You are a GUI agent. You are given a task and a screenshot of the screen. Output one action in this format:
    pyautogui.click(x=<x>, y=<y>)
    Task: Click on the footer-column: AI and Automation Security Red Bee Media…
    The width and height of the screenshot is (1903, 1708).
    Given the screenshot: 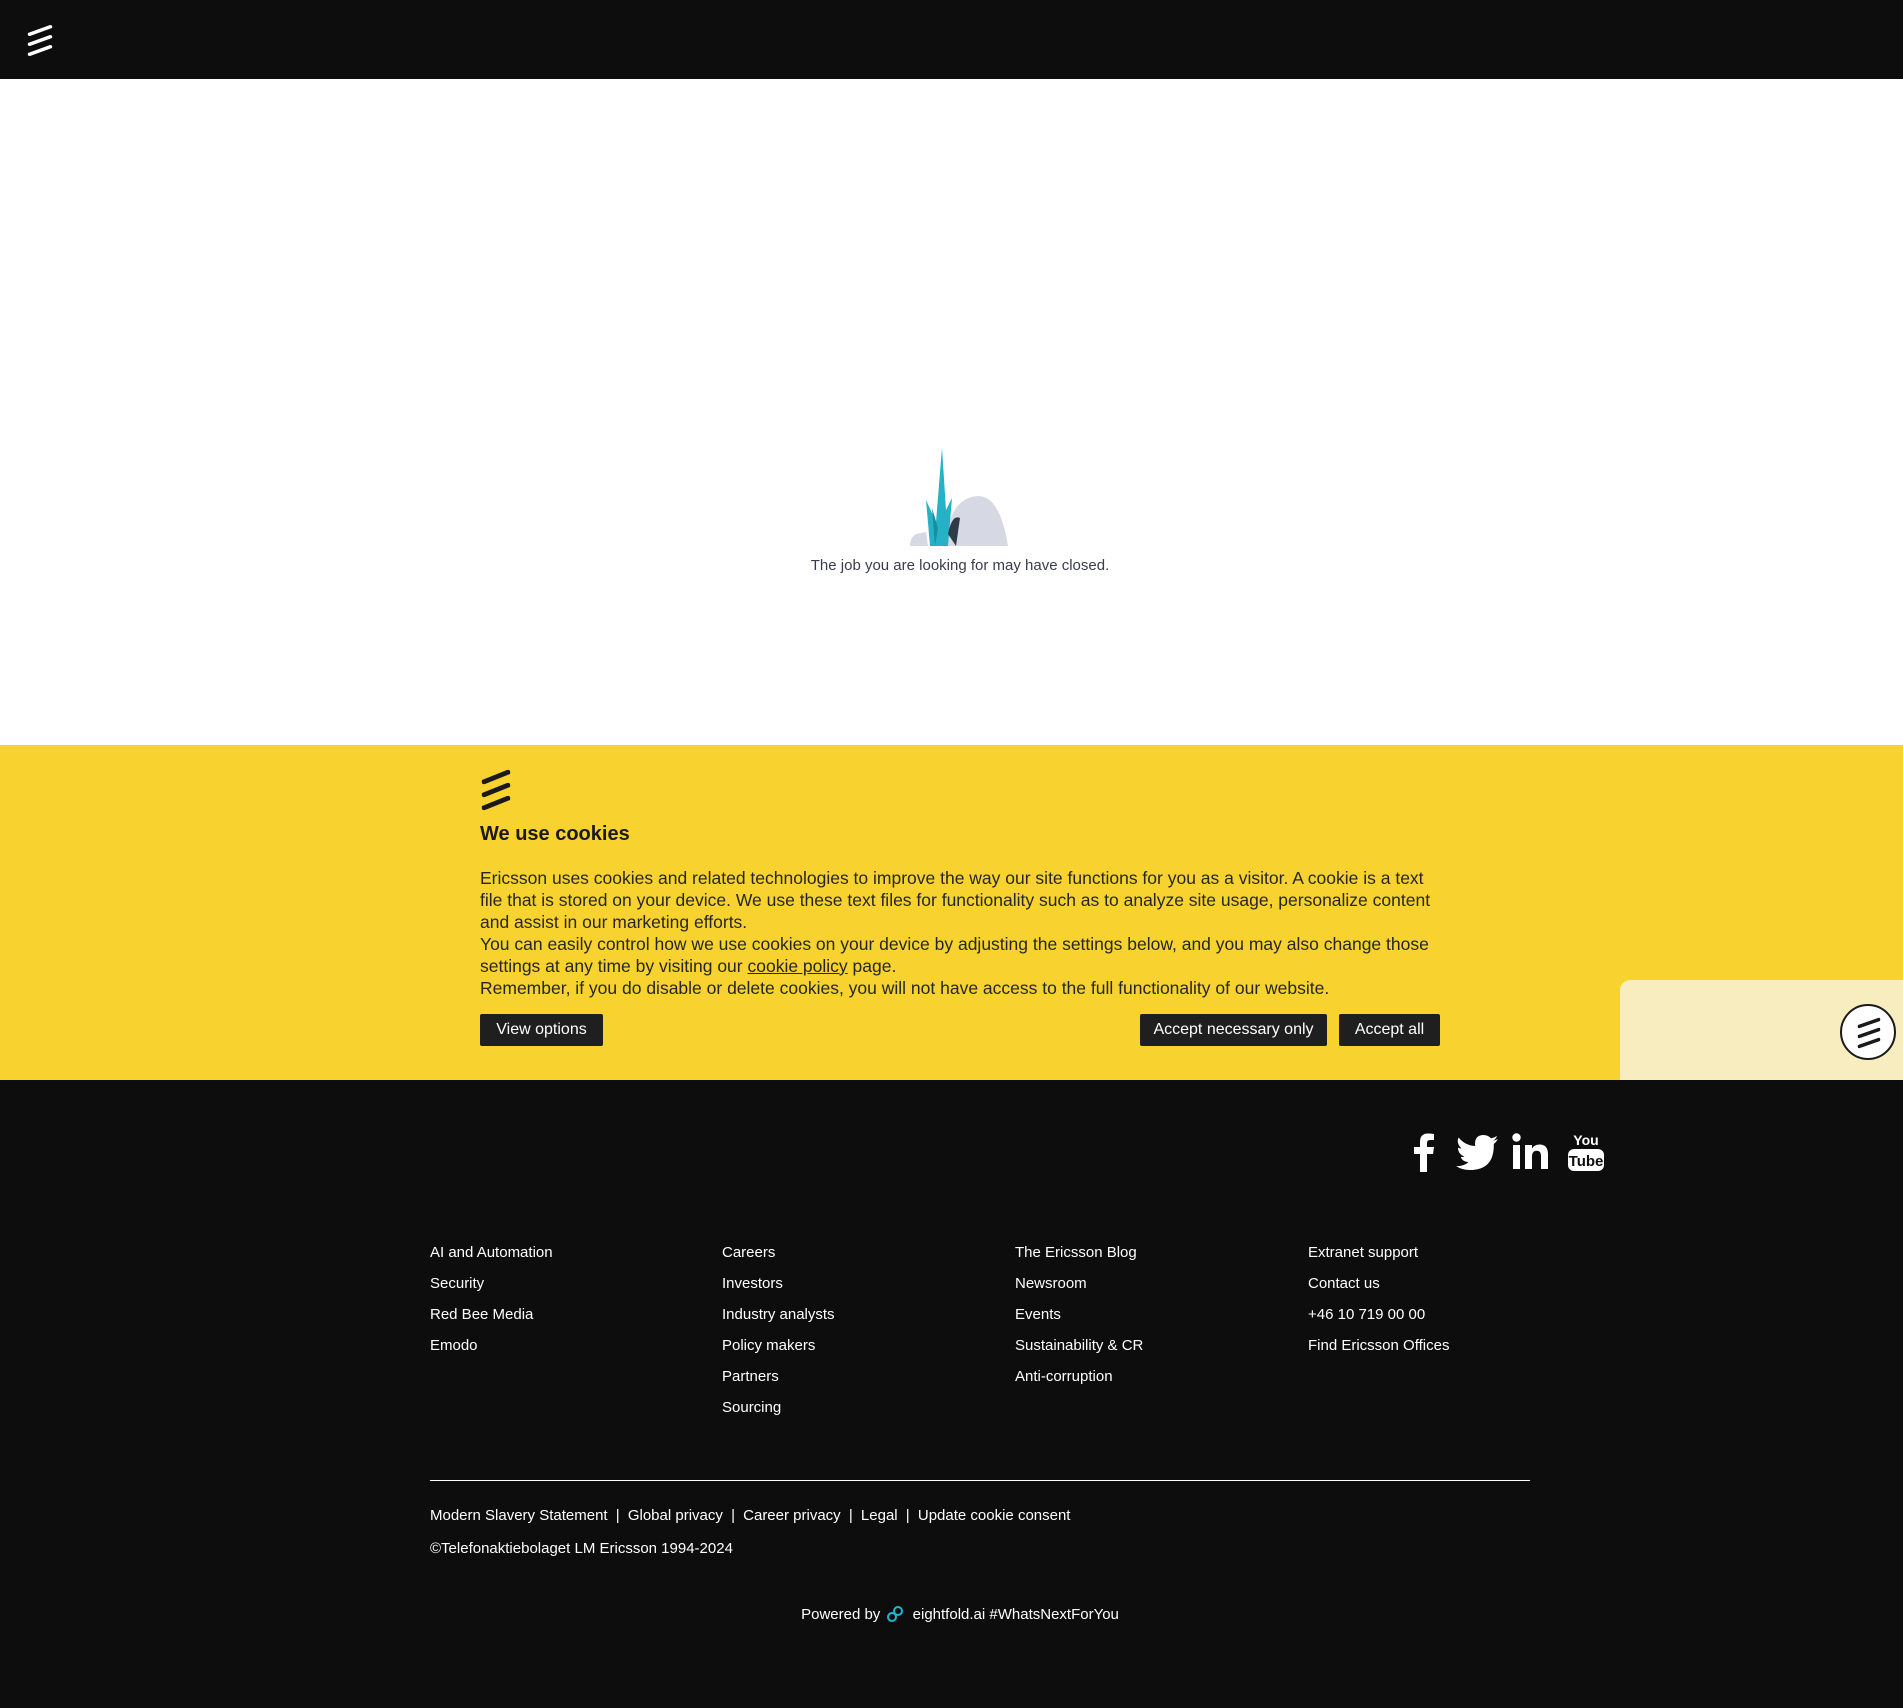 What is the action you would take?
    pyautogui.click(x=491, y=1305)
    